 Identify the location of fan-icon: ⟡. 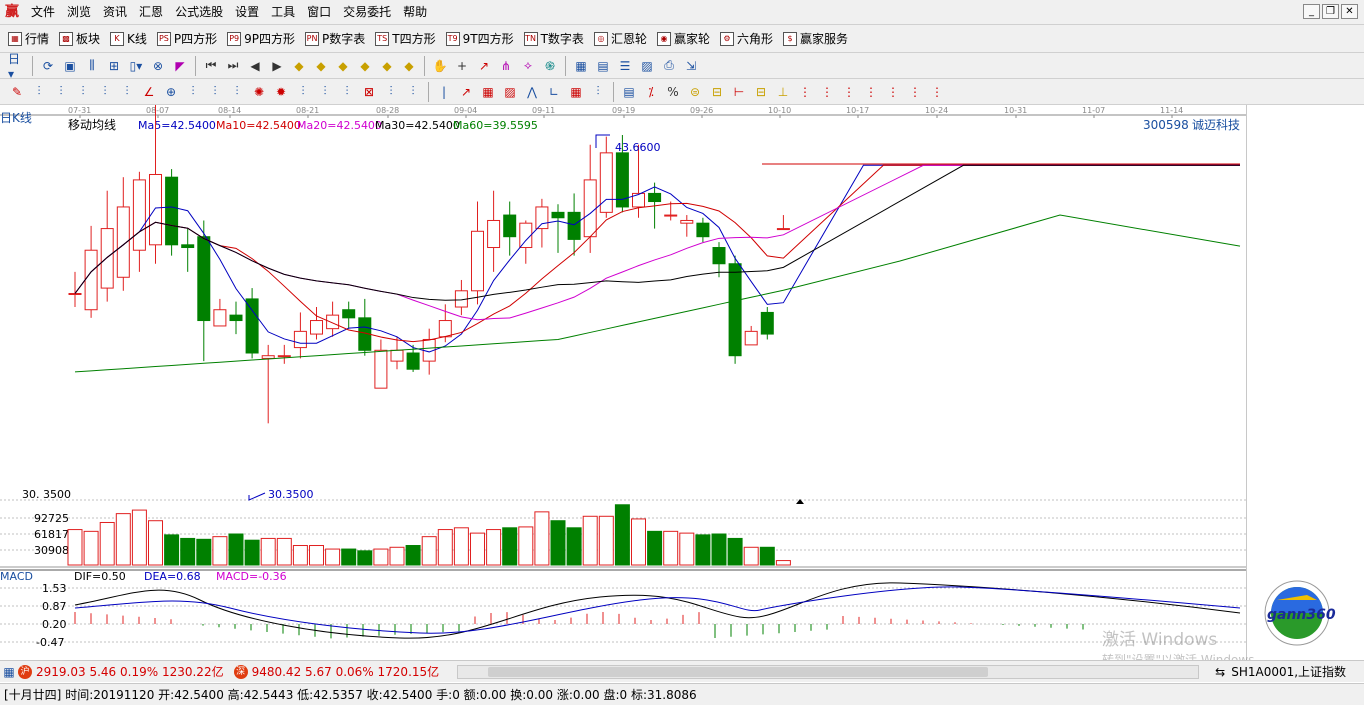
(528, 66).